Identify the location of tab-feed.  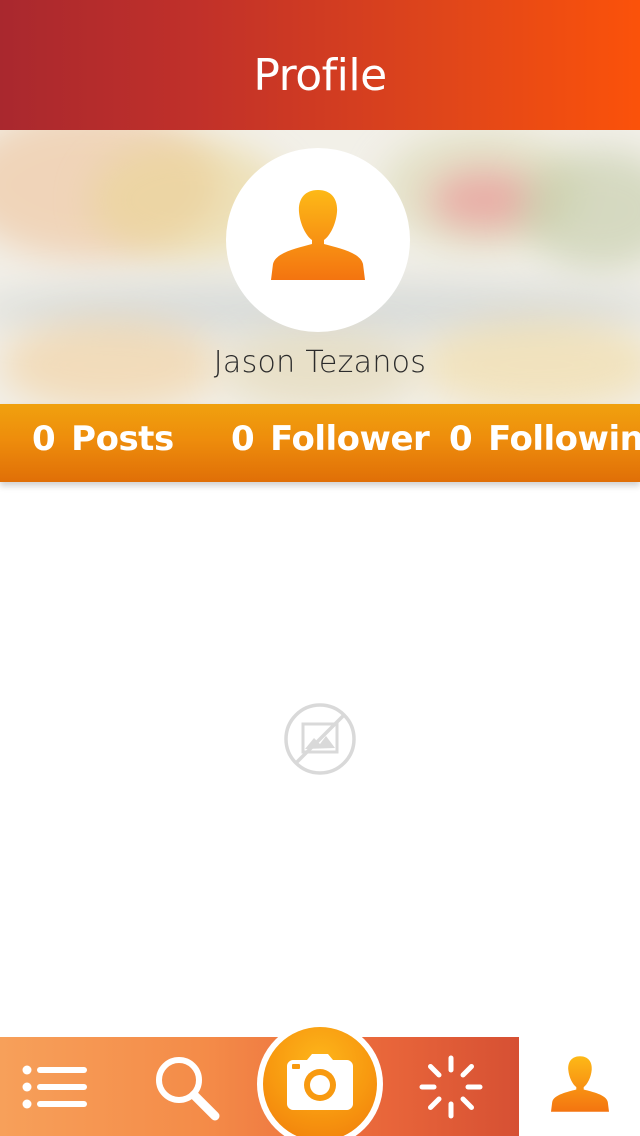
(60, 1086).